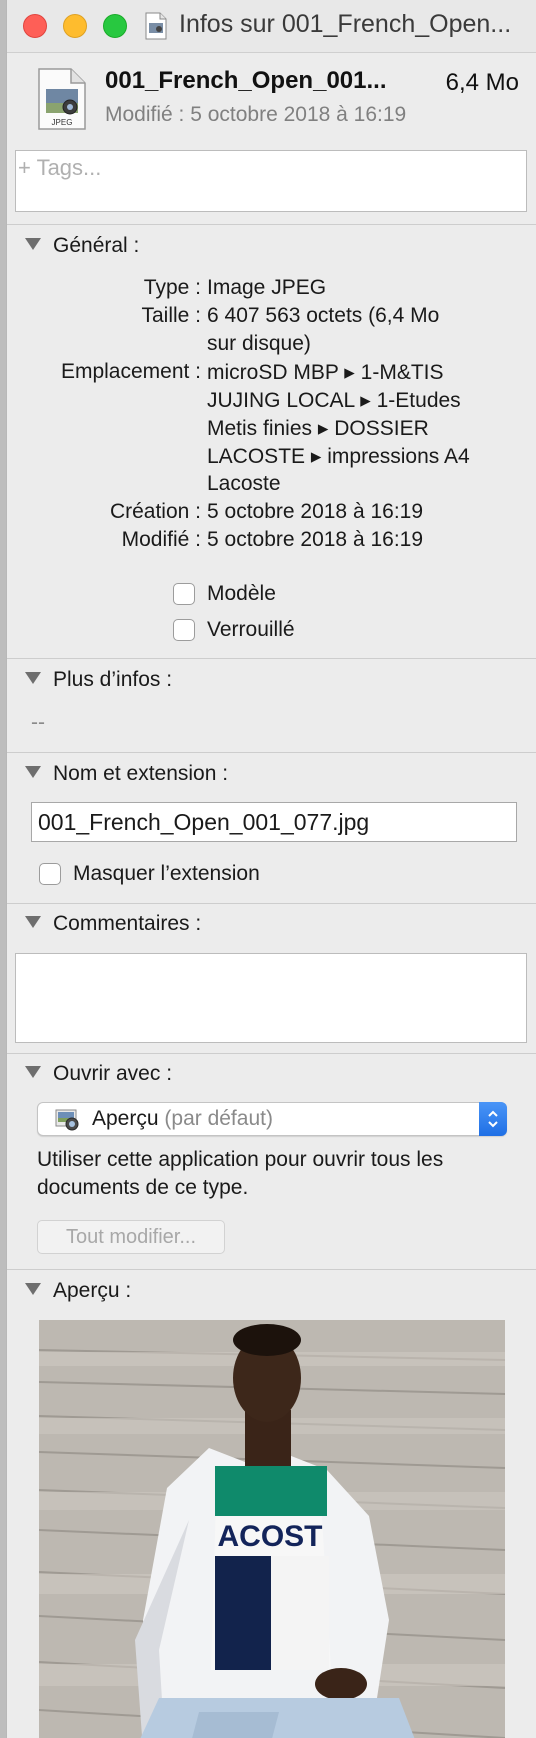 This screenshot has width=536, height=1738. I want to click on section-name-extension-title: Nom et extension :, so click(141, 773).